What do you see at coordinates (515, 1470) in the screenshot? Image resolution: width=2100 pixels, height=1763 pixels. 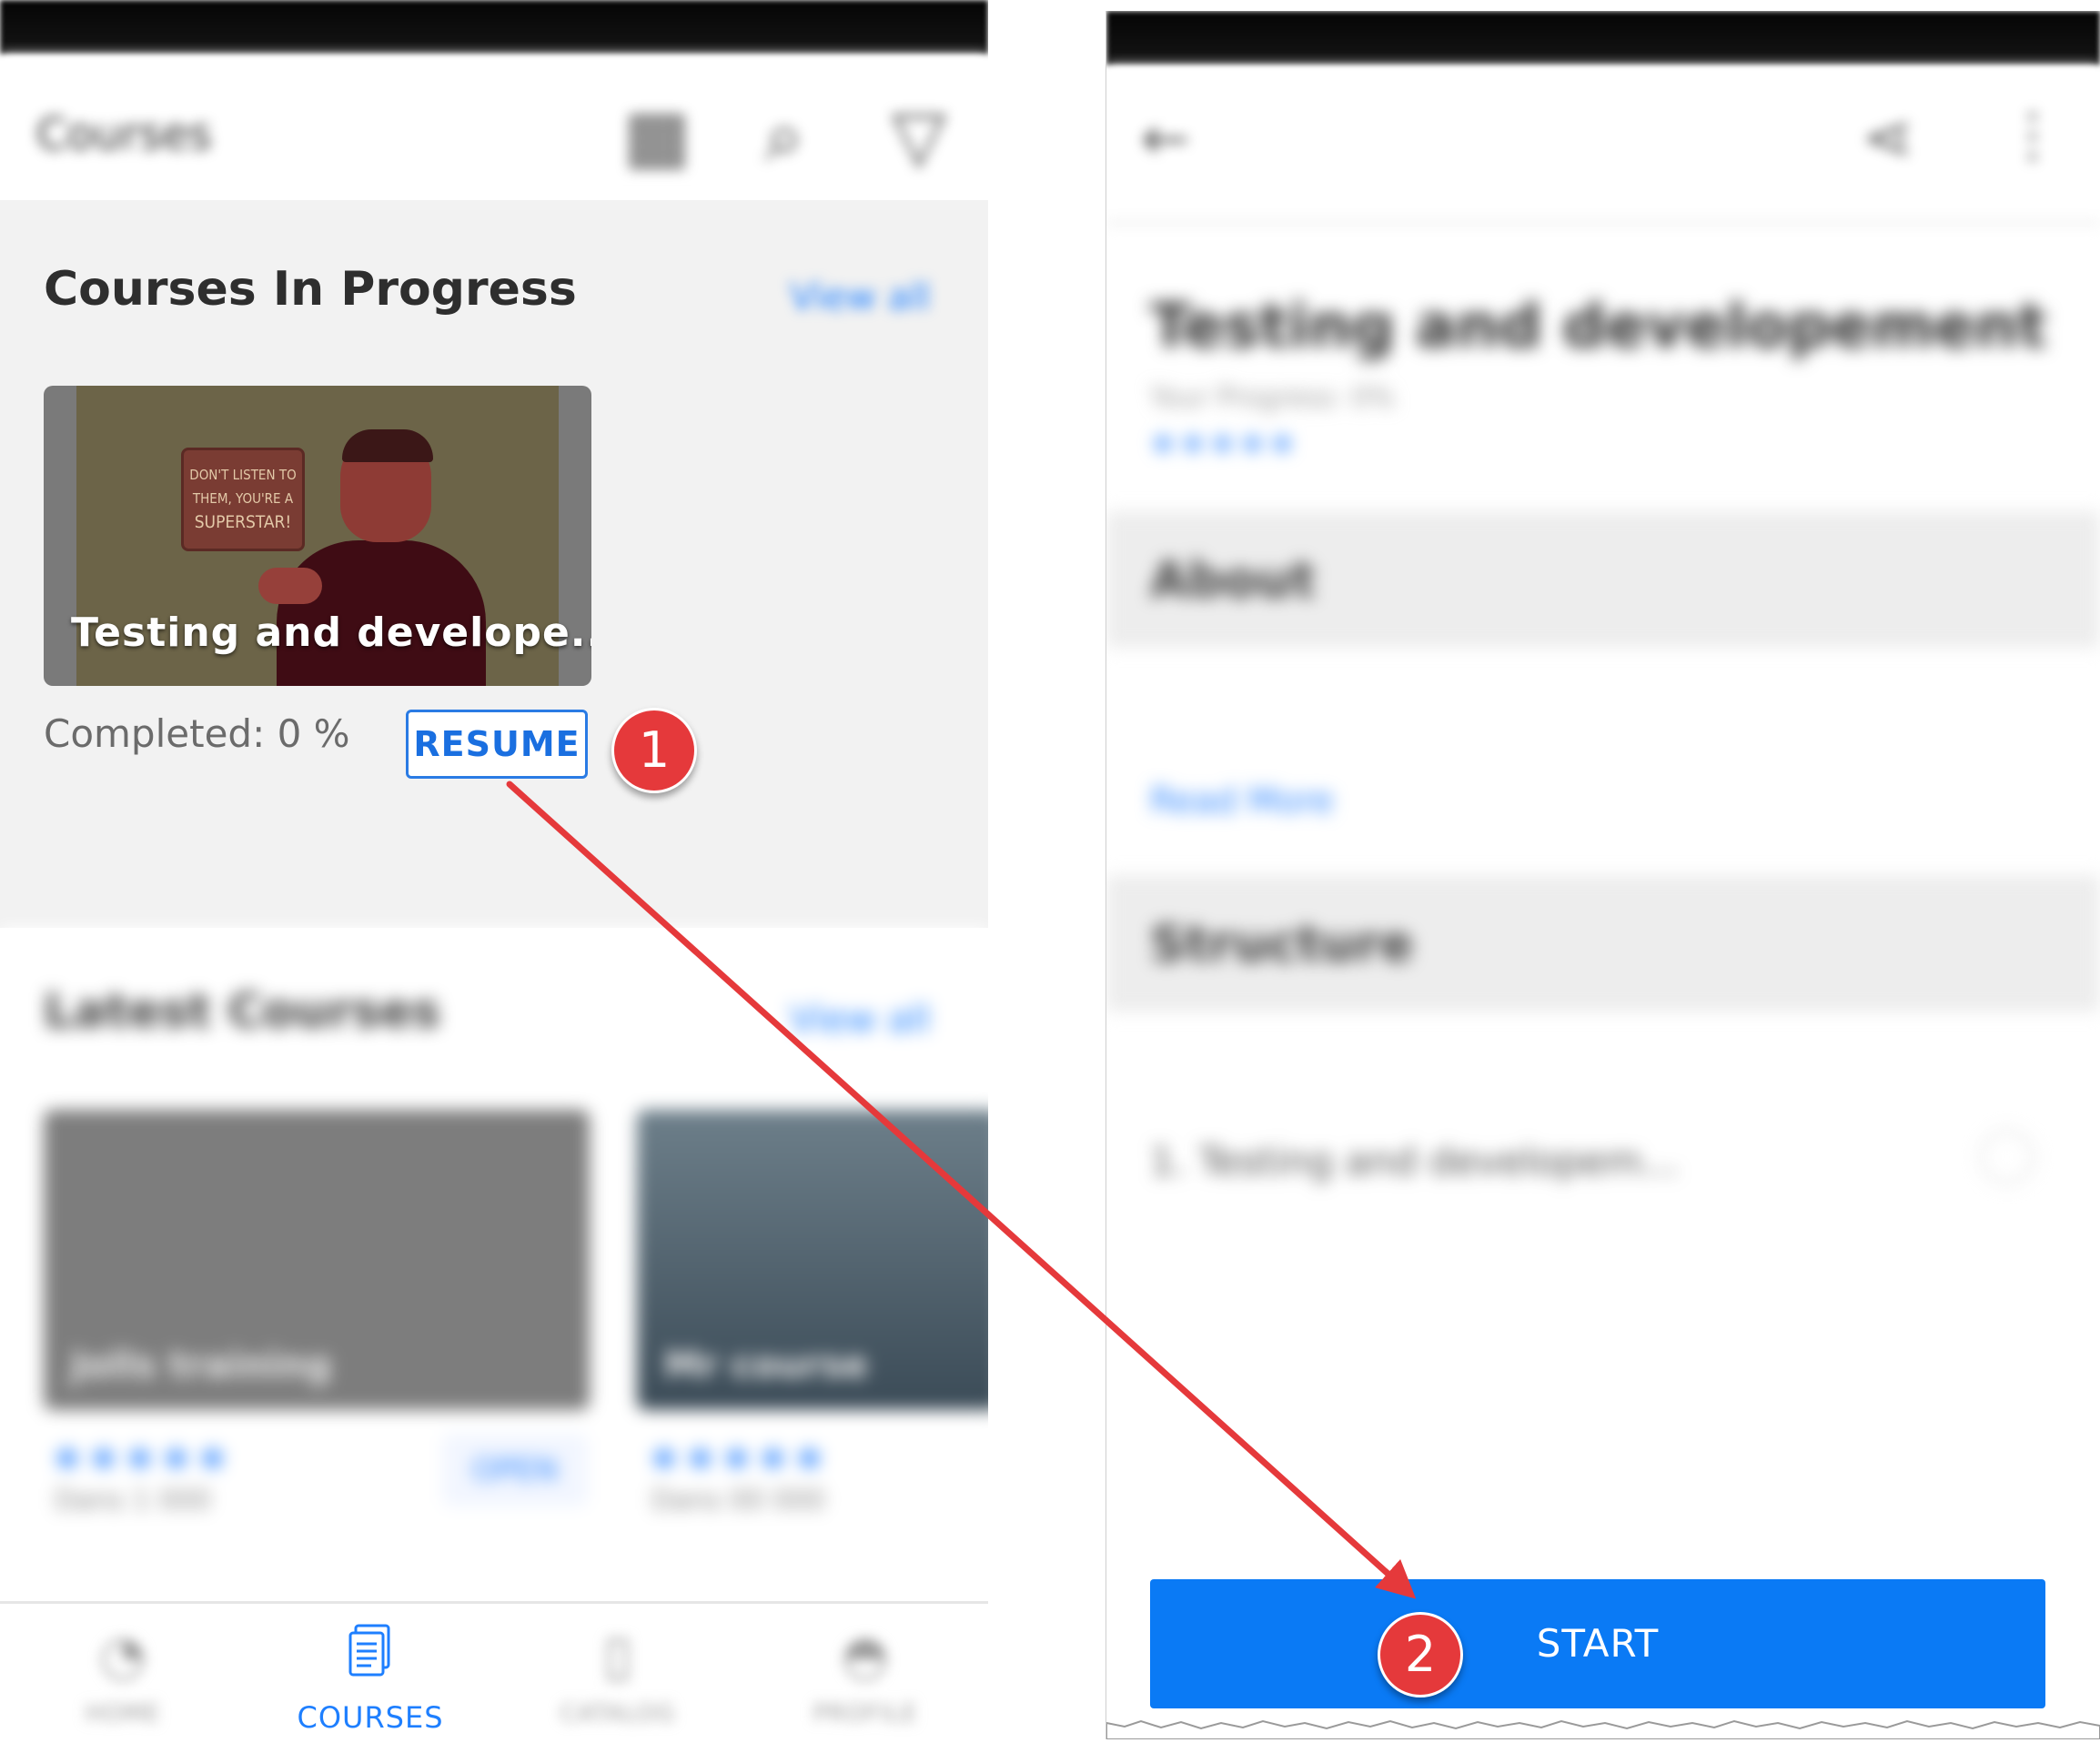 I see `open-course-button: OPEN` at bounding box center [515, 1470].